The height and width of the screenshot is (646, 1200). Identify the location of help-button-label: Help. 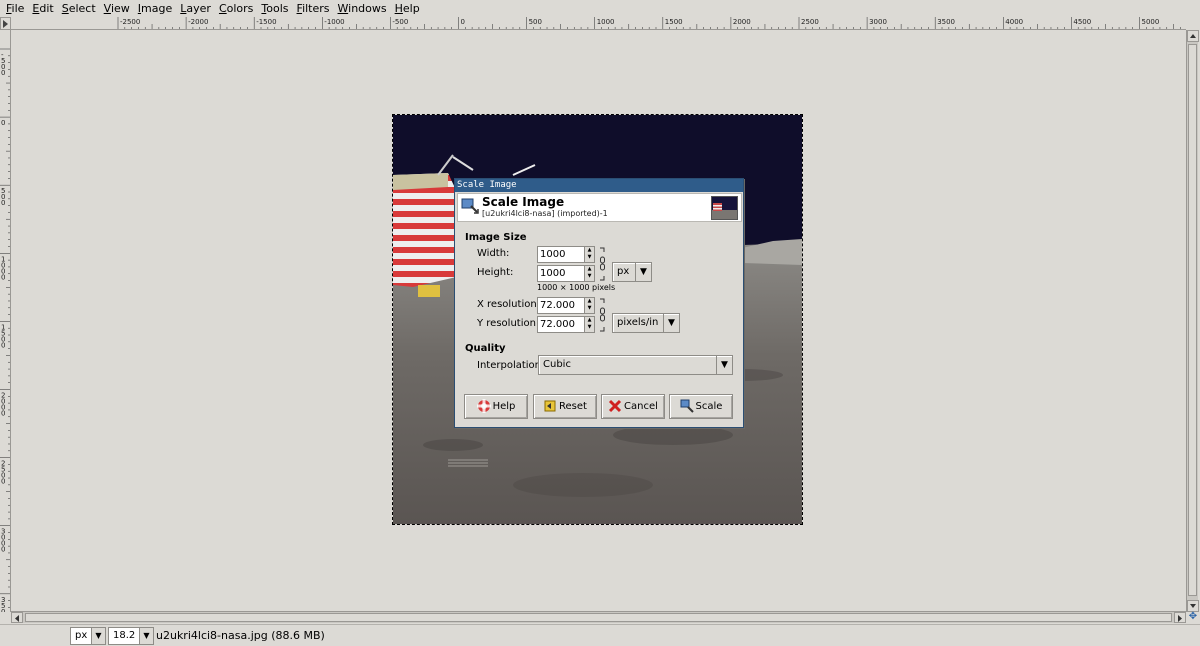
(504, 406).